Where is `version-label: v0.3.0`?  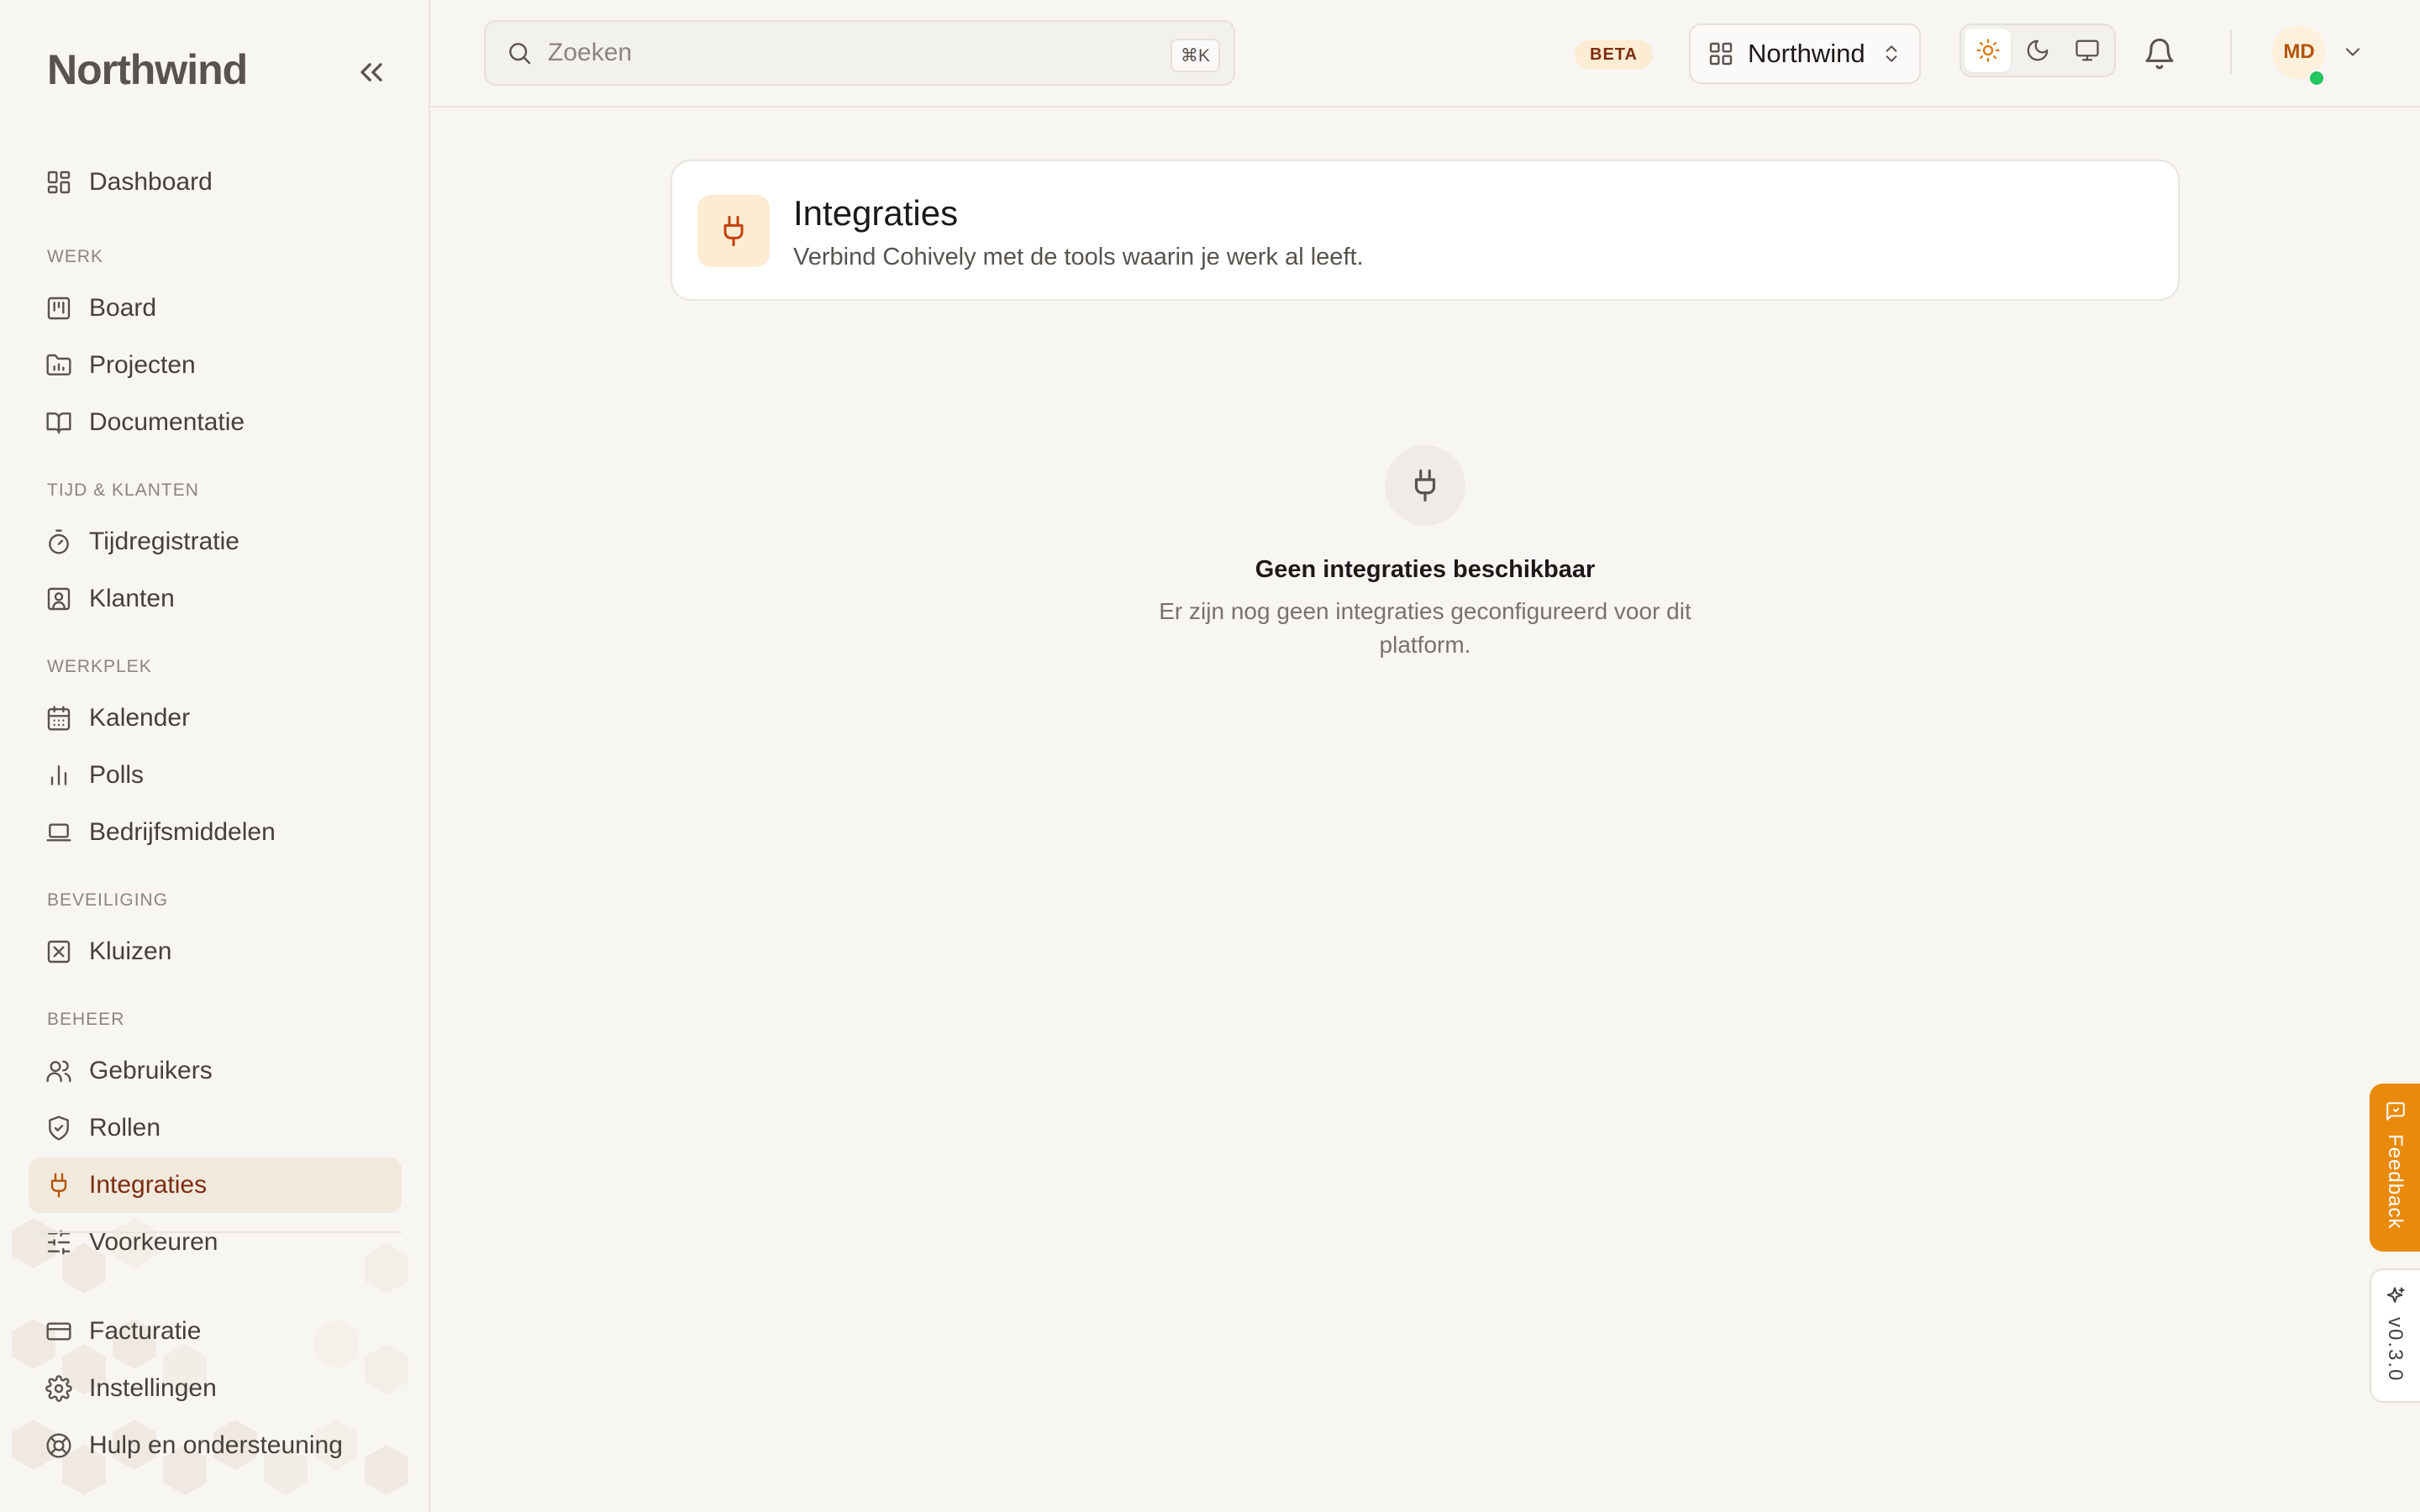 version-label: v0.3.0 is located at coordinates (2395, 1350).